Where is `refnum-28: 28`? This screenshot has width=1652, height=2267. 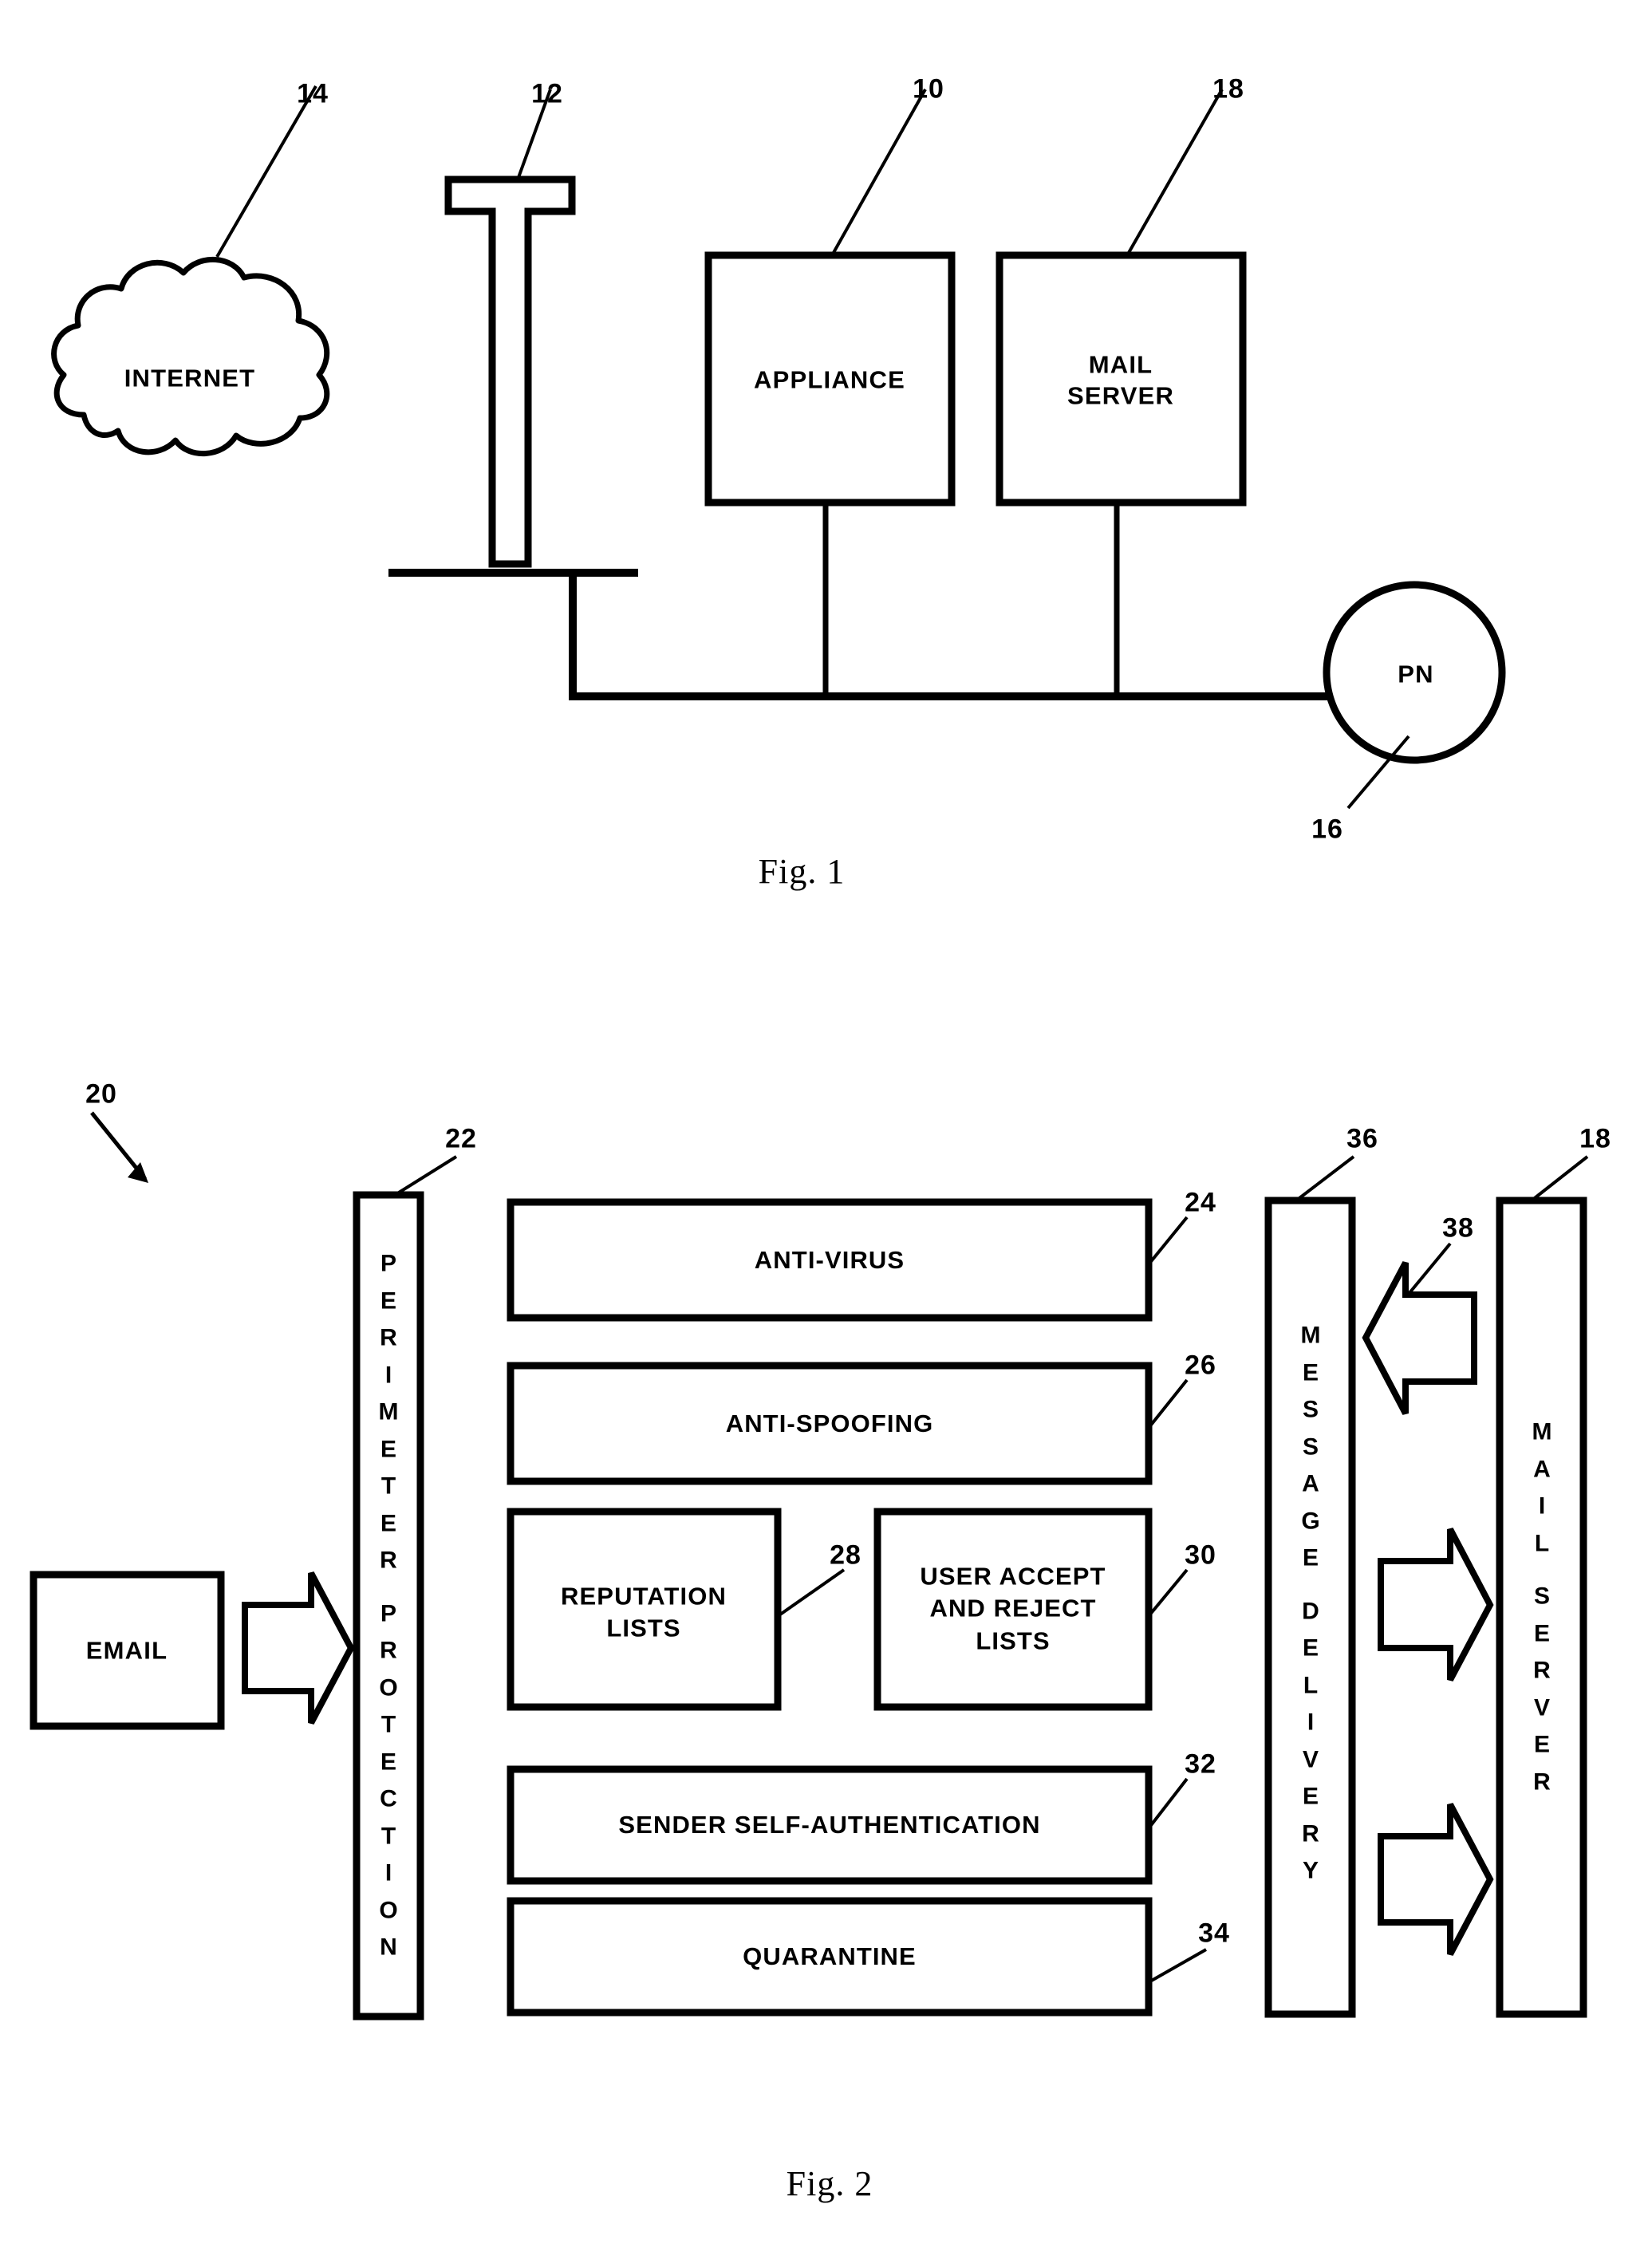
refnum-28: 28 is located at coordinates (845, 1556).